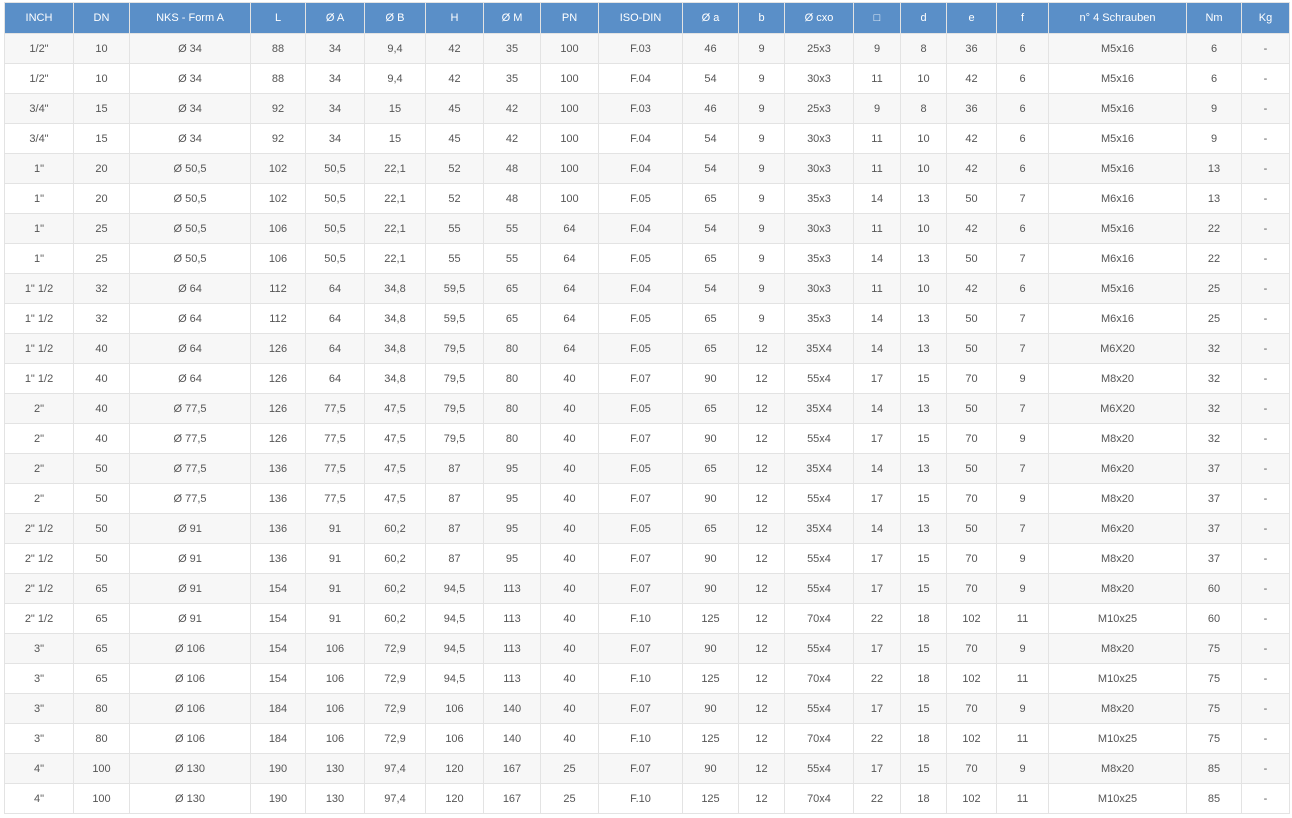 Image resolution: width=1292 pixels, height=818 pixels. I want to click on table-cell: 46, so click(710, 48).